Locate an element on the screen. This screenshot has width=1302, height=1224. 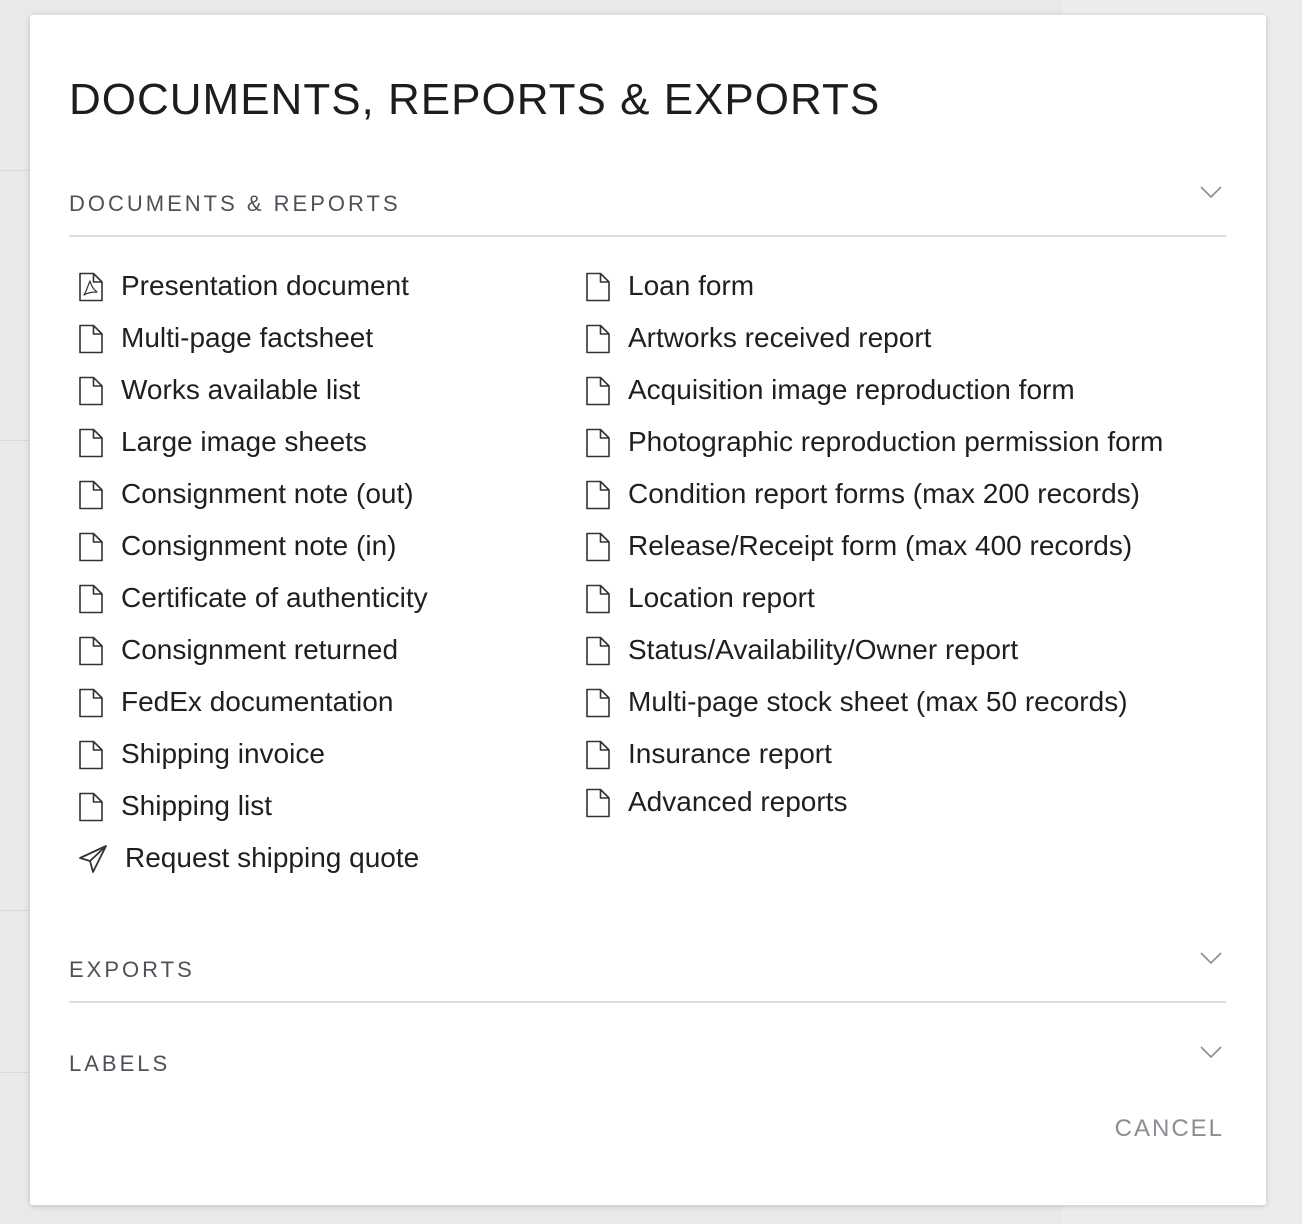
document-item-label: Loan form is located at coordinates (691, 285).